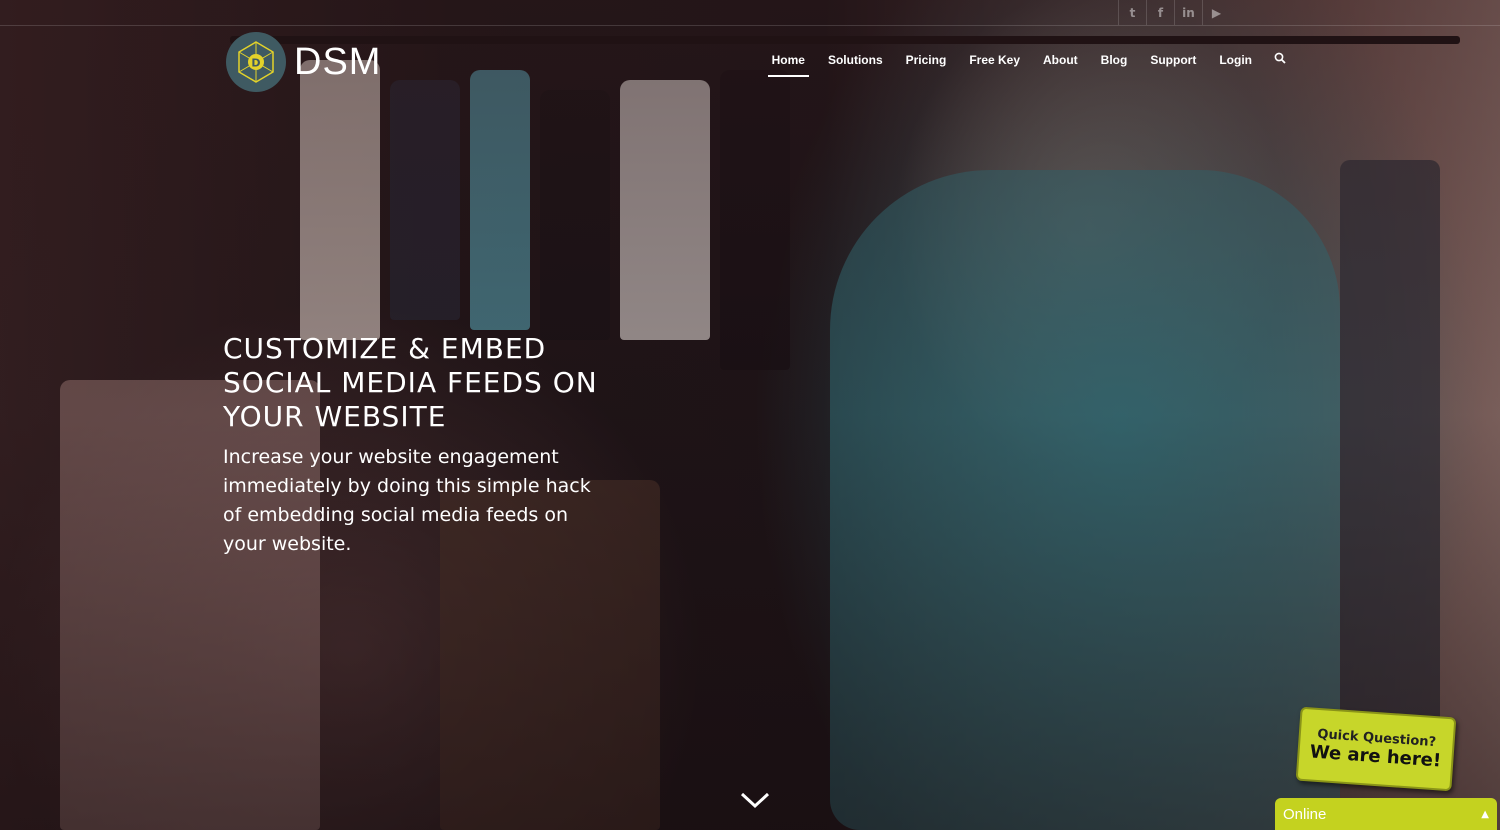 The image size is (1500, 830). Describe the element at coordinates (926, 64) in the screenshot. I see `nav-item-pricing: Pricing` at that location.